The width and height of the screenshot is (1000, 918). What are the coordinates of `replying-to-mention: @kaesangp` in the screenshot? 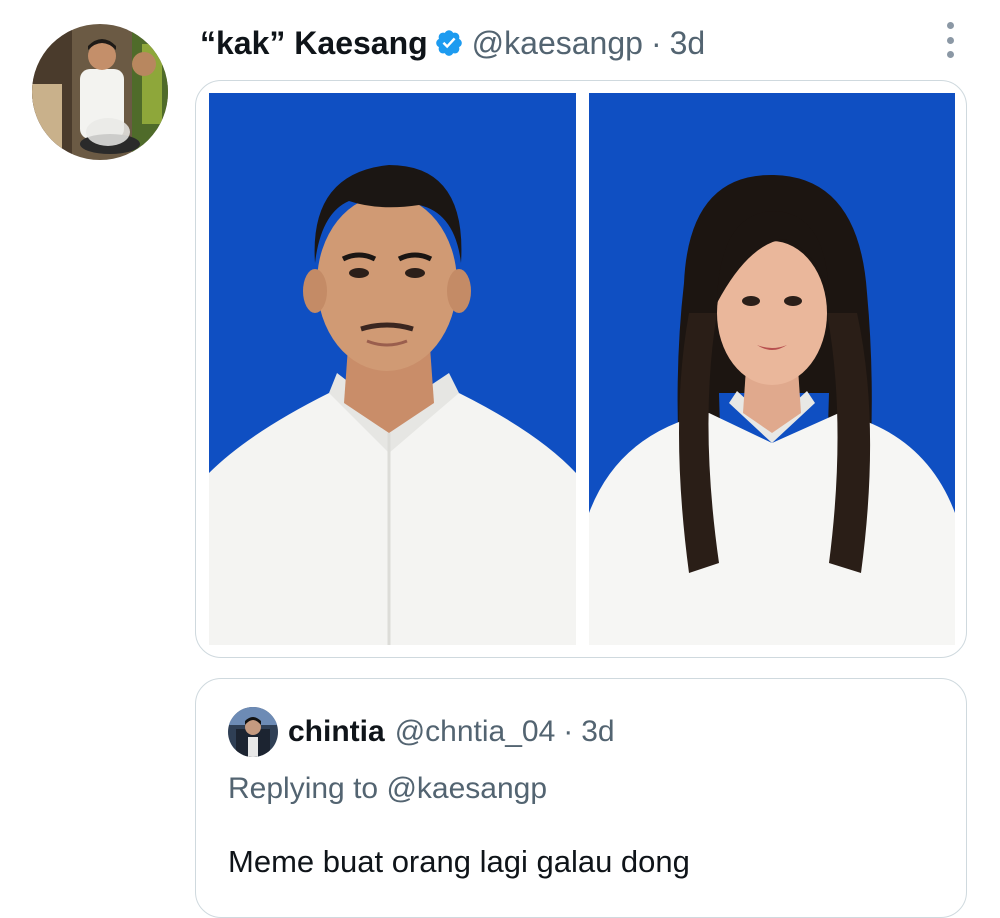 It's located at (466, 788).